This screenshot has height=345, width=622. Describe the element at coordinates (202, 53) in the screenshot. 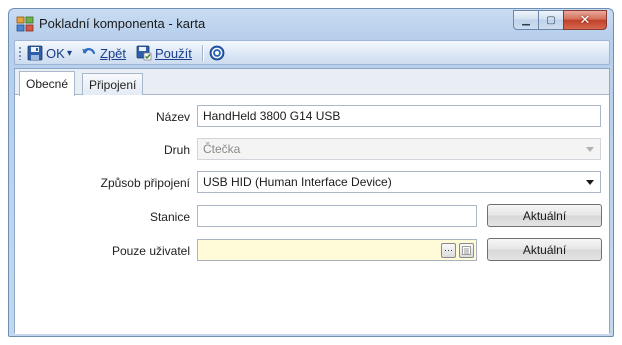

I see `toolbar-separator` at that location.